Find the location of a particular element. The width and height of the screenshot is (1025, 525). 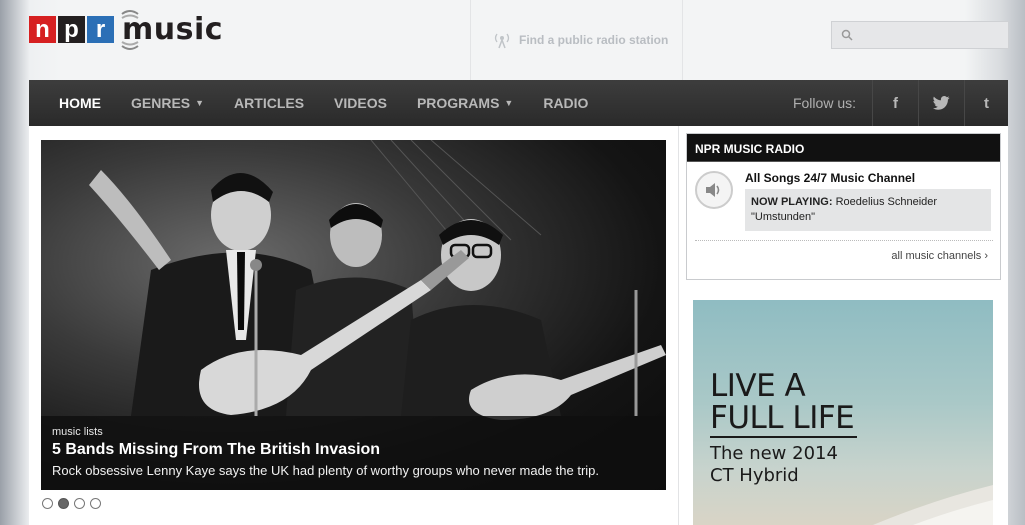

nav-videos-label: VIDEOS is located at coordinates (360, 103).